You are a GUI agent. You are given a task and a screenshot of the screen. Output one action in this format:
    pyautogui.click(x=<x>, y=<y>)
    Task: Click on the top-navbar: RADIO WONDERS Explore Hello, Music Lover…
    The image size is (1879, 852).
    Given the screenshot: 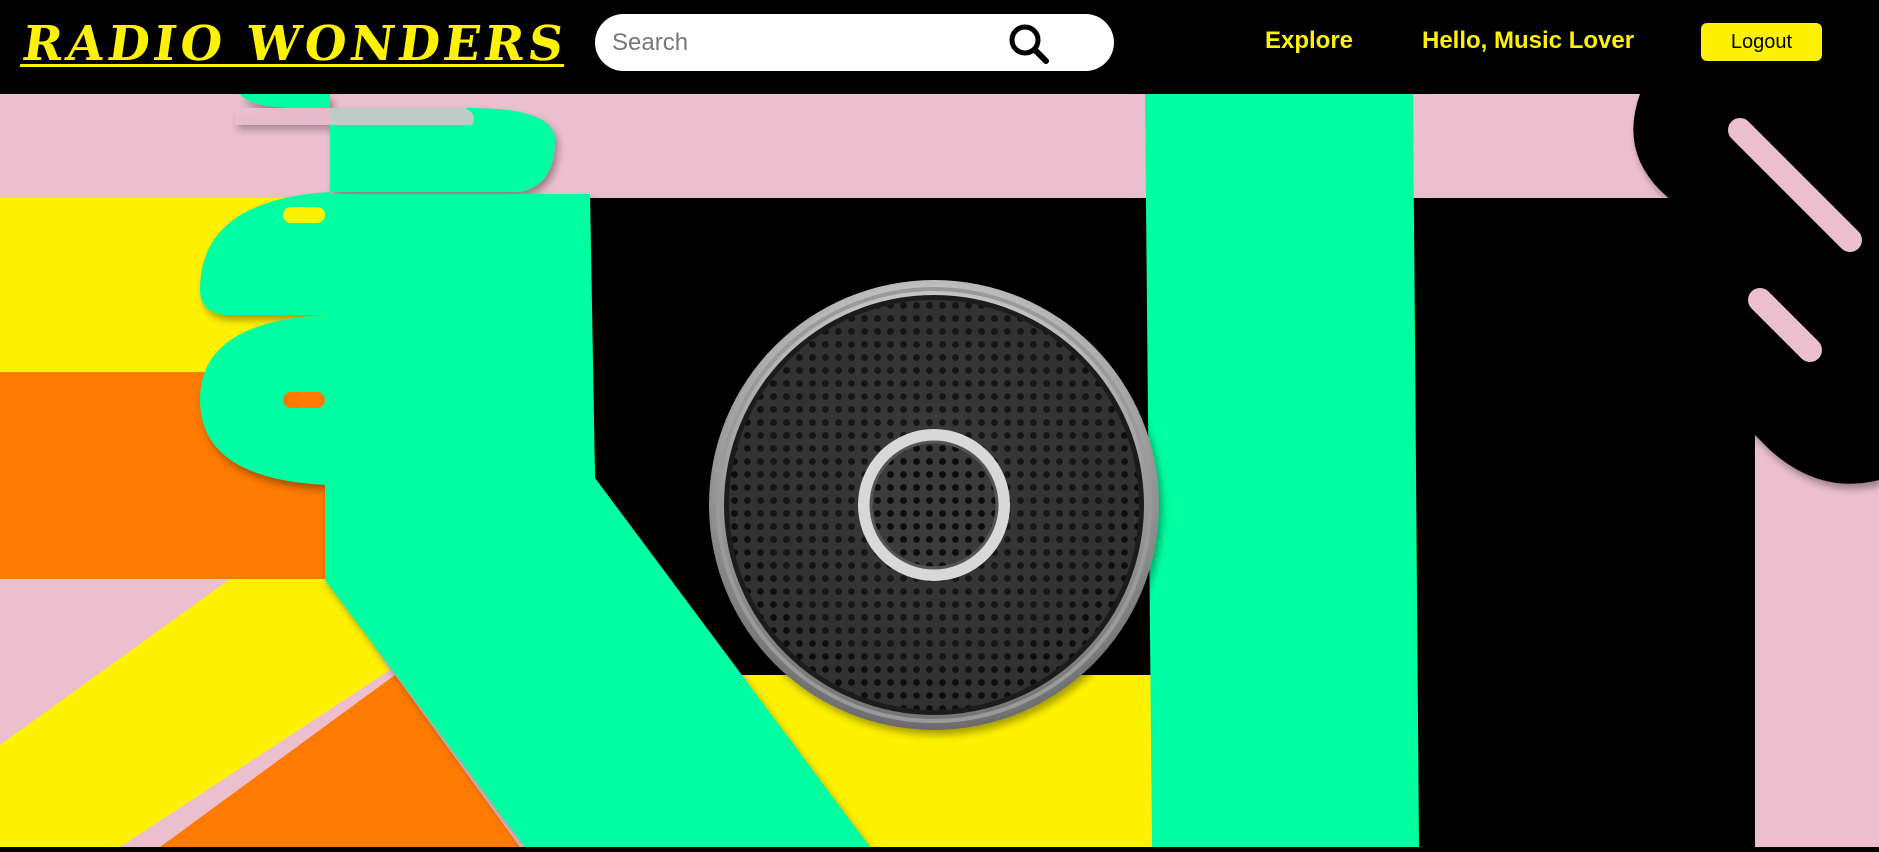 What is the action you would take?
    pyautogui.click(x=939, y=47)
    